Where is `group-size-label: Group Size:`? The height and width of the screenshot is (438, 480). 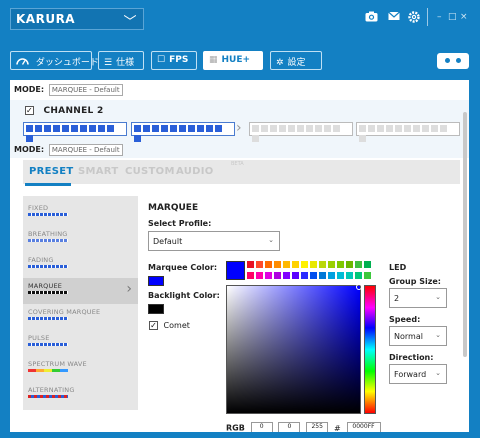
group-size-label: Group Size: is located at coordinates (415, 281).